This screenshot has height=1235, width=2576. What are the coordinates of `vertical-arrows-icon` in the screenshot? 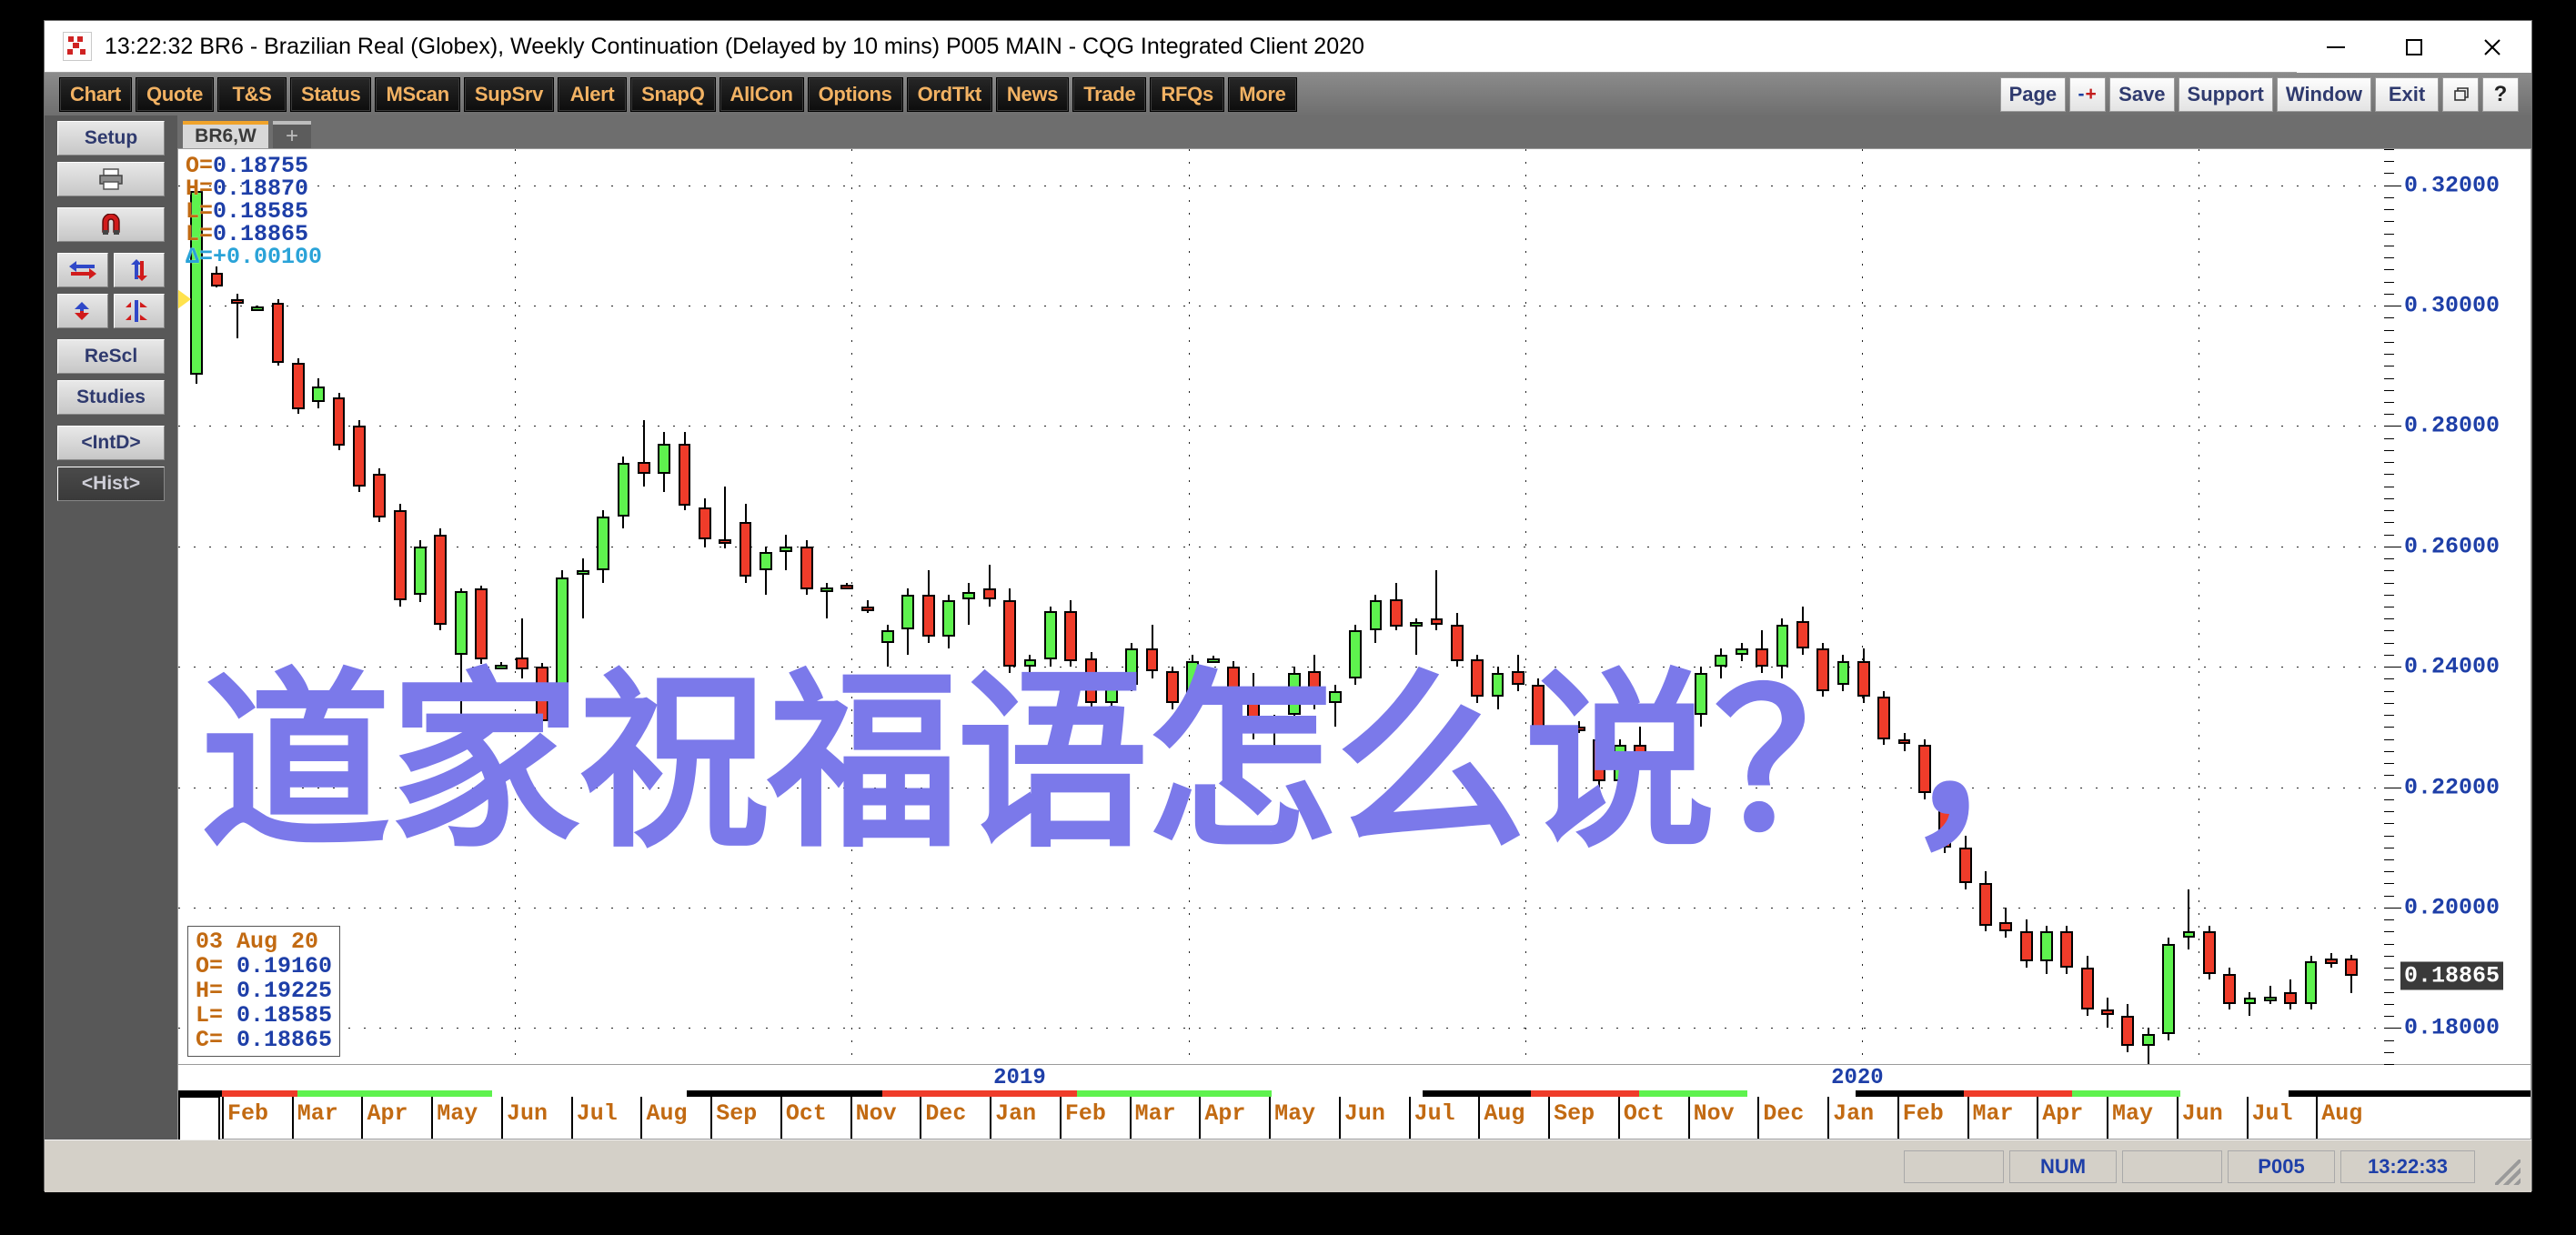 It's located at (139, 270).